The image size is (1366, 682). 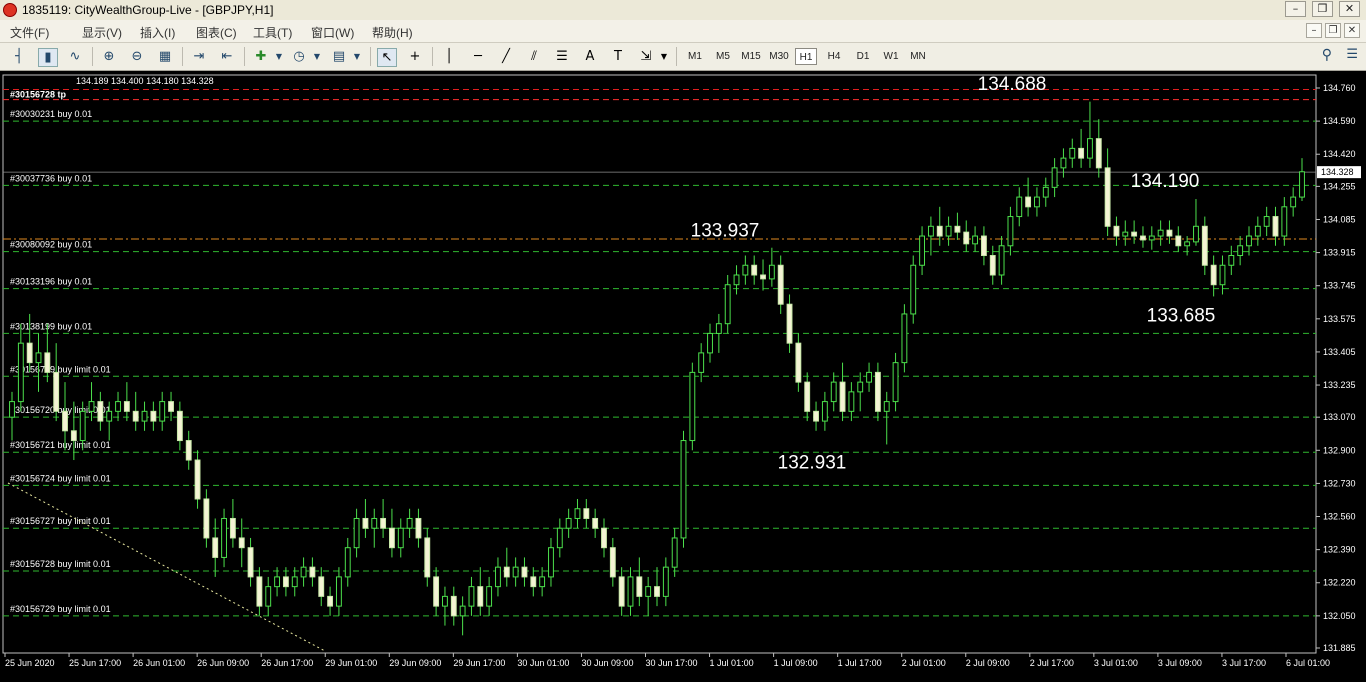 I want to click on horizontal-line-icon: ─, so click(x=478, y=56).